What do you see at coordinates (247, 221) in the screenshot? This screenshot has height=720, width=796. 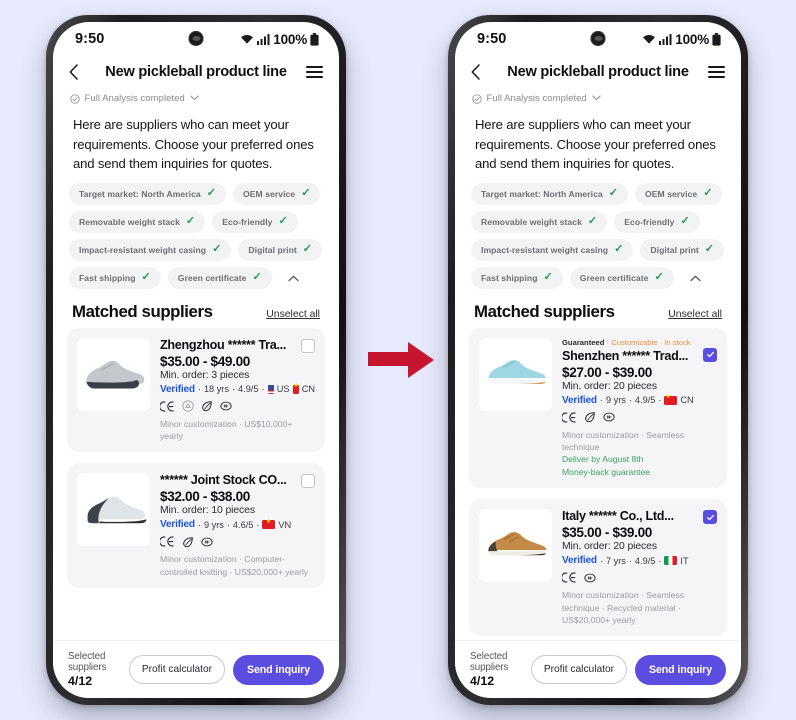 I see `chip-label: Eco-friendly` at bounding box center [247, 221].